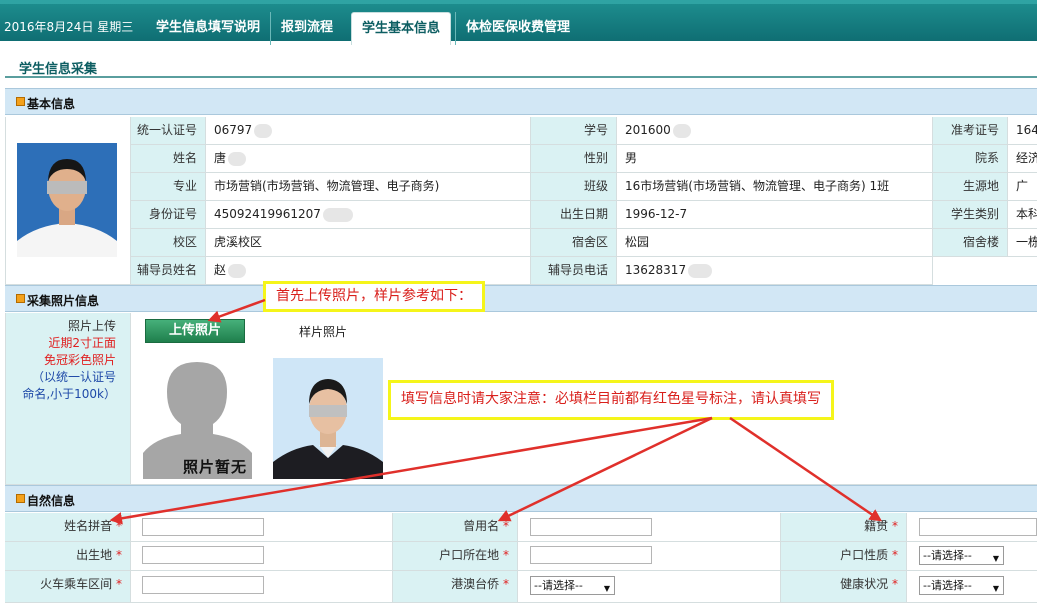 Image resolution: width=1037 pixels, height=603 pixels. What do you see at coordinates (844, 587) in the screenshot?
I see `label-health-status: 健康状况 *` at bounding box center [844, 587].